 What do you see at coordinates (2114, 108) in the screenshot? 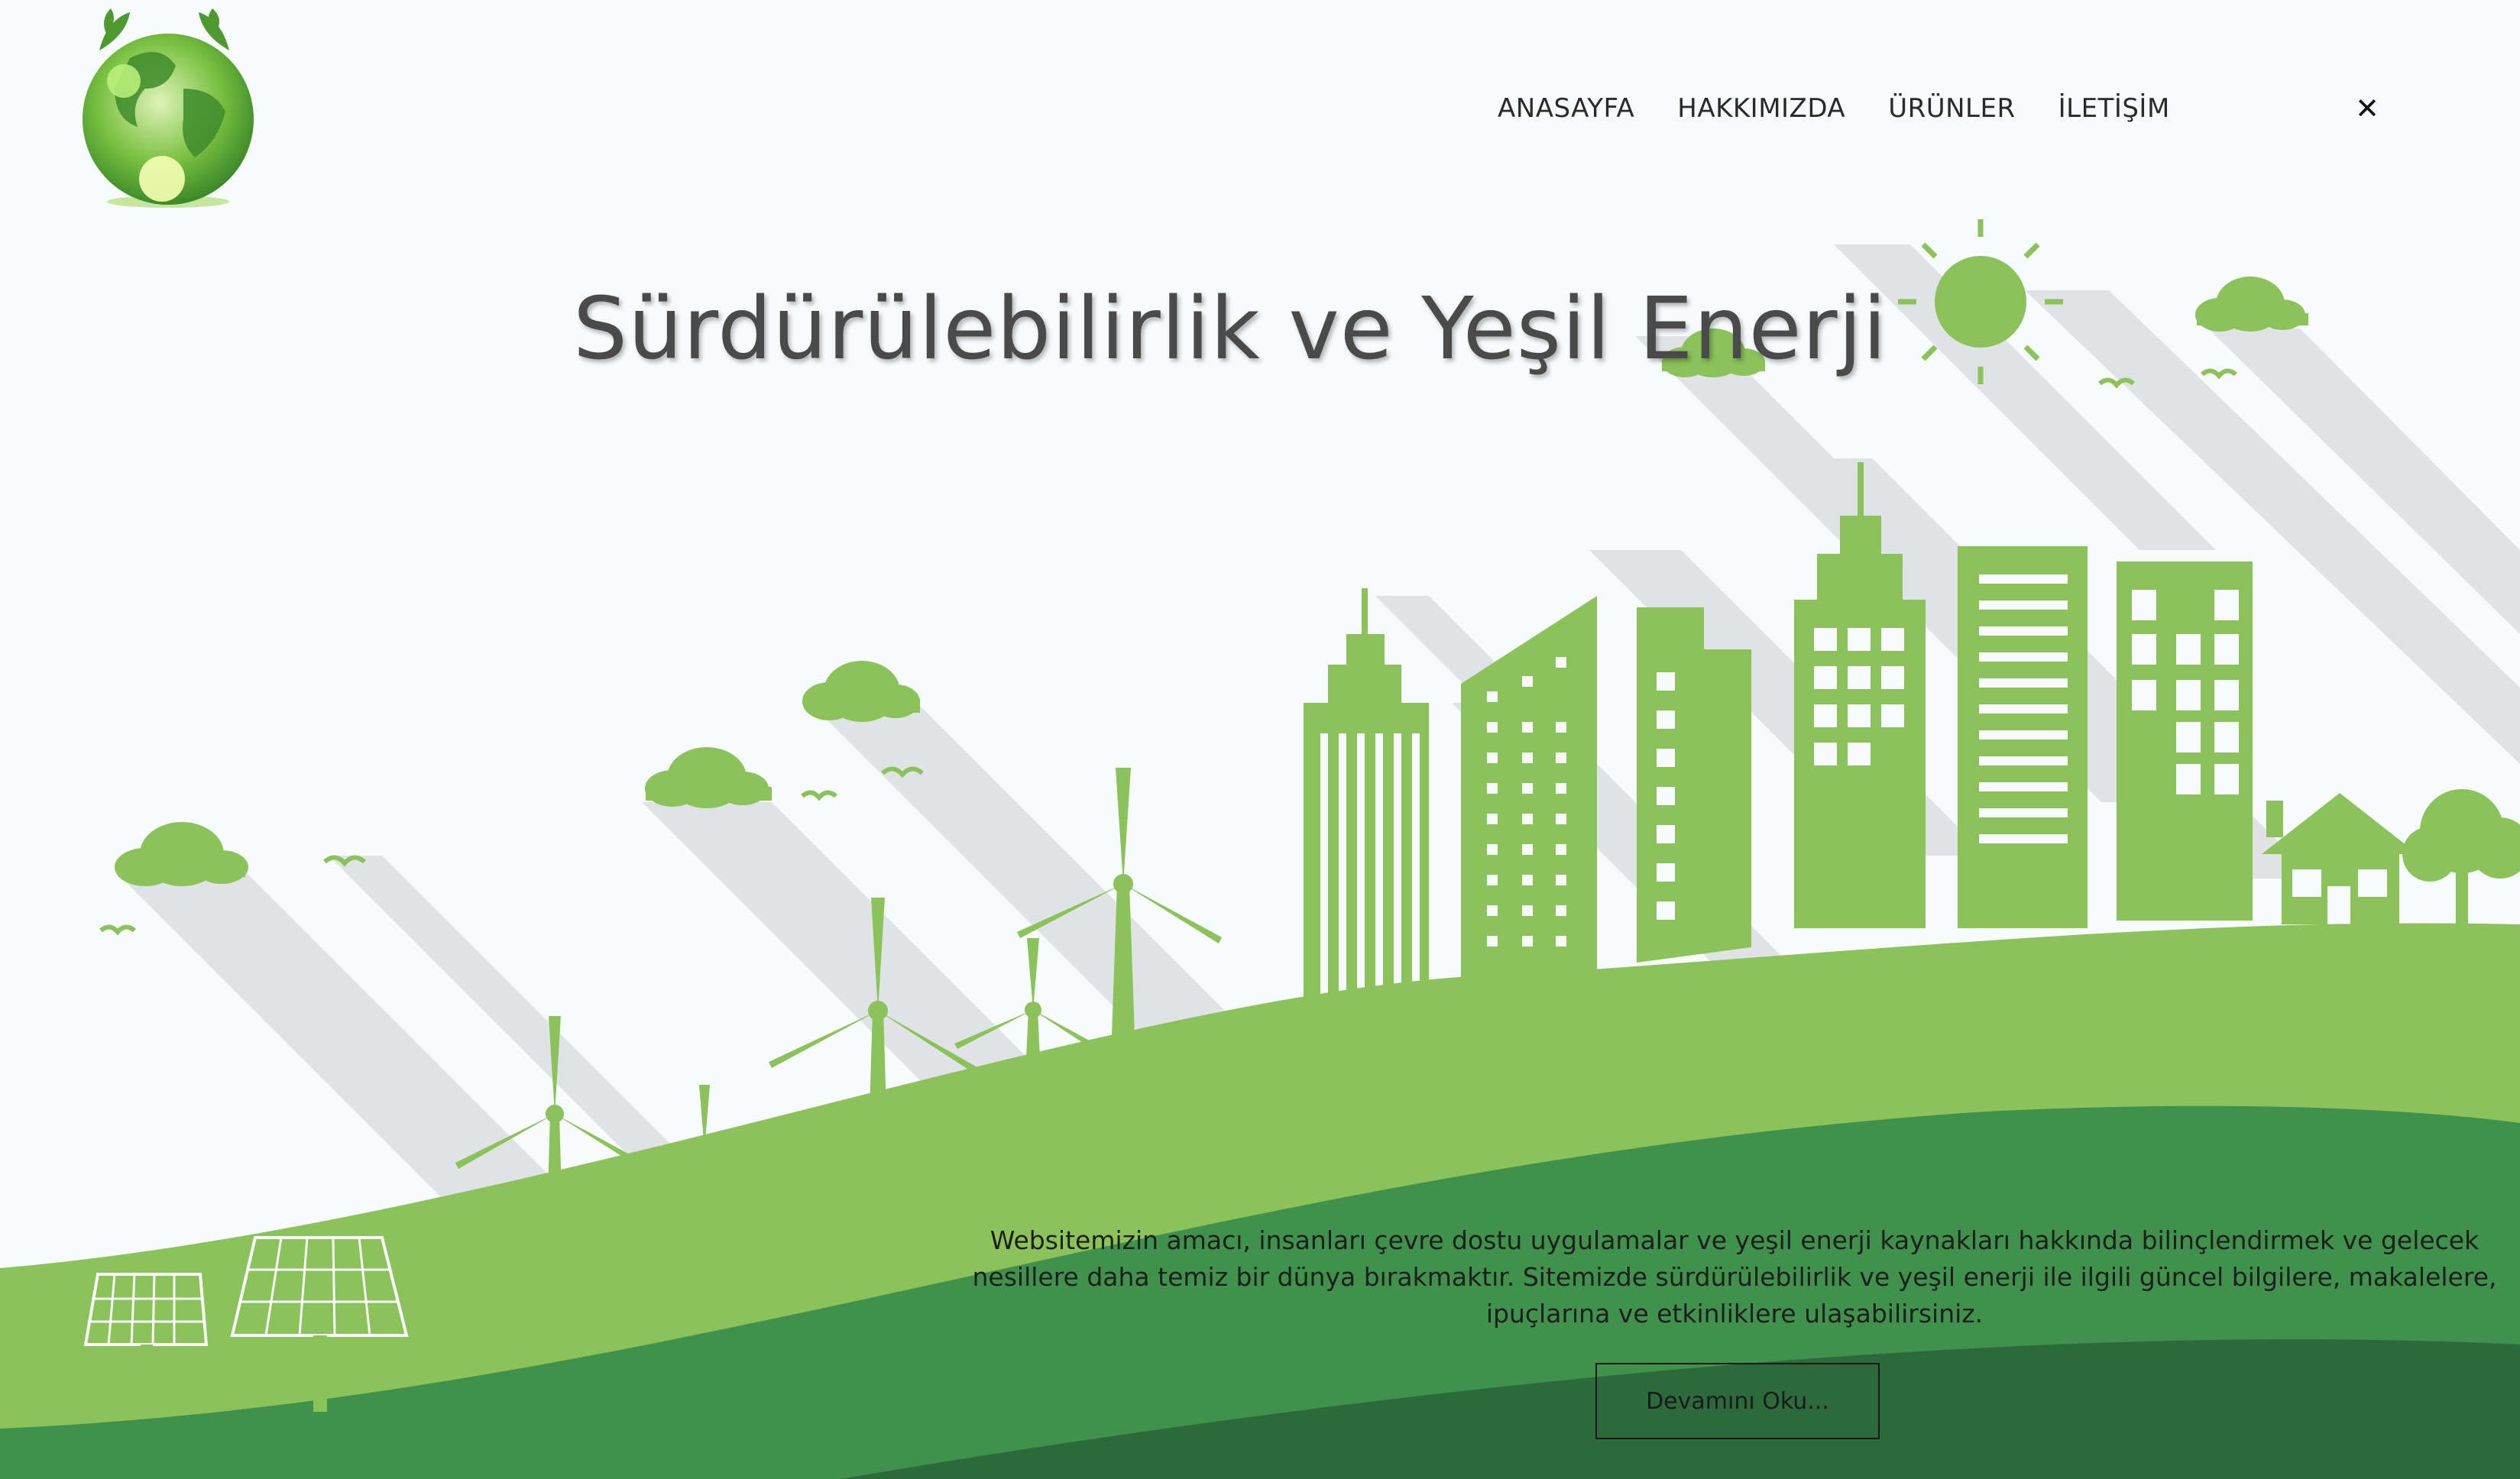
I see `nav-item-iletisim: İLETİŞİM` at bounding box center [2114, 108].